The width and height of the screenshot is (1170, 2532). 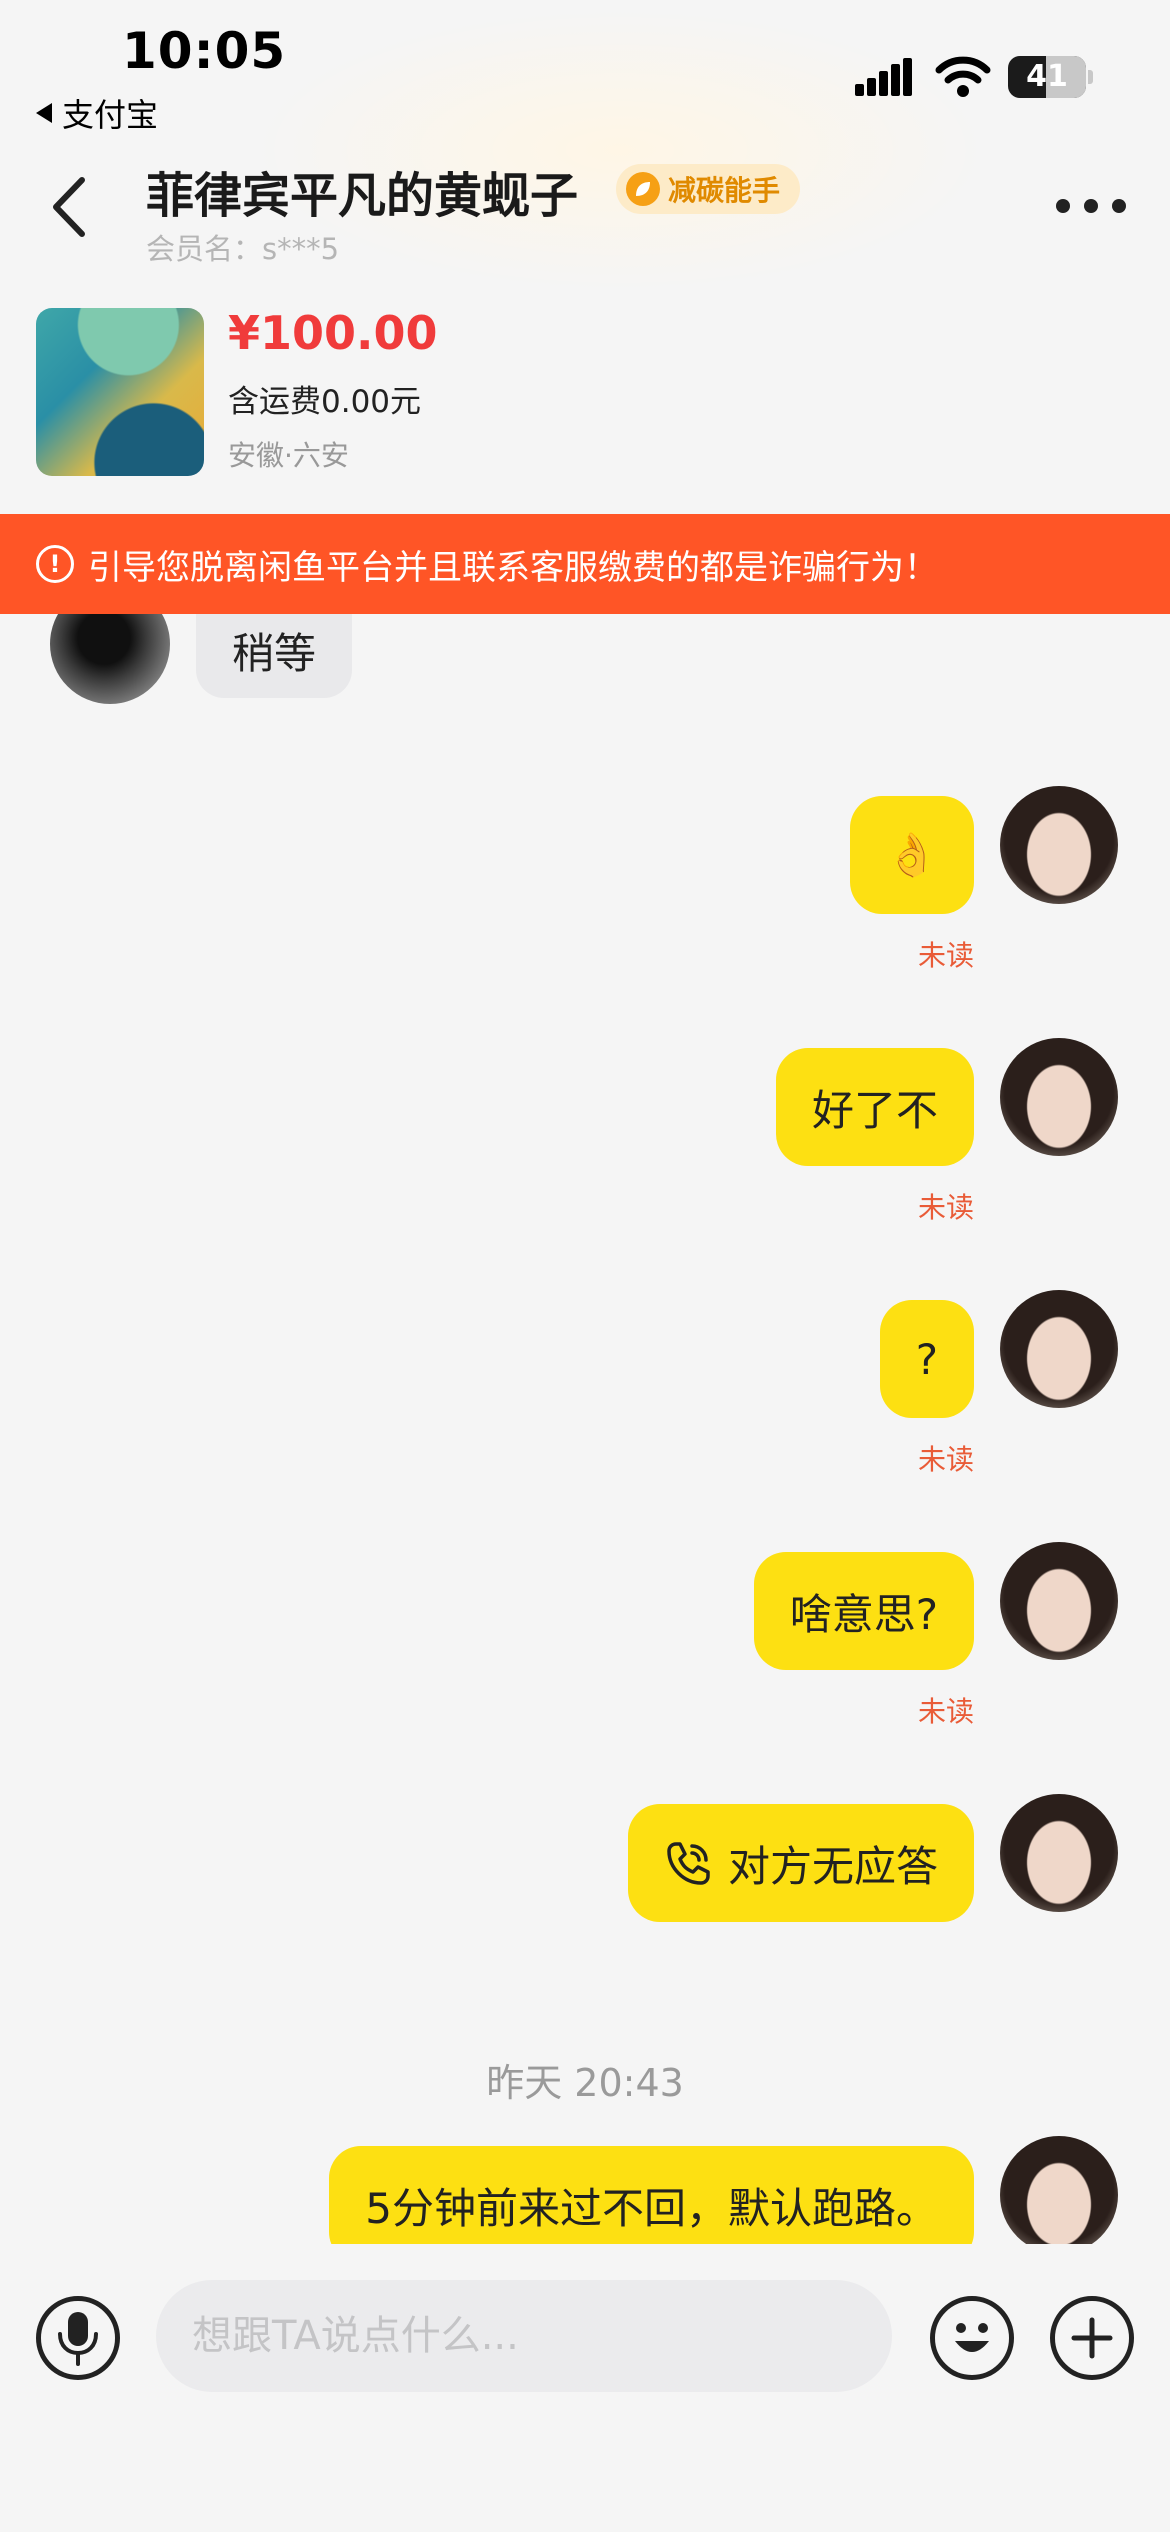 I want to click on fraud-warning-banner: ! 引导您脱离闲鱼平台并且联系客服缴费的都是诈骗行为！, so click(x=585, y=564).